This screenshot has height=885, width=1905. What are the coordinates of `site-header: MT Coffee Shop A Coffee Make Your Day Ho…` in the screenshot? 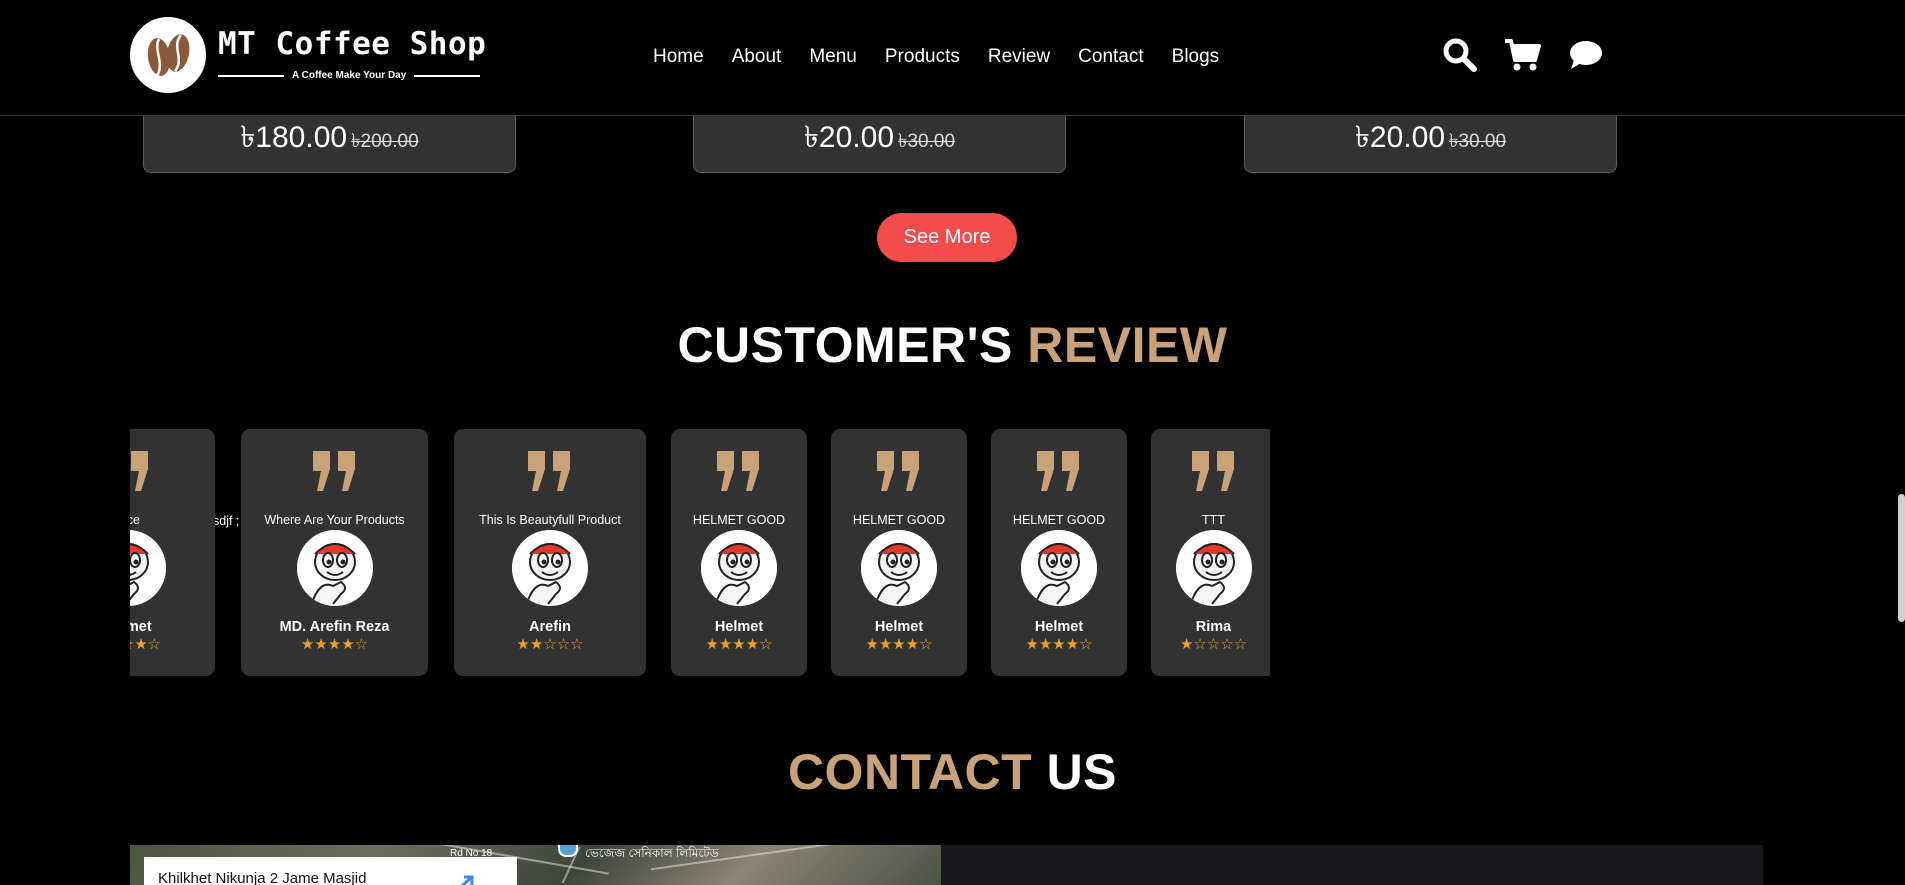 It's located at (952, 58).